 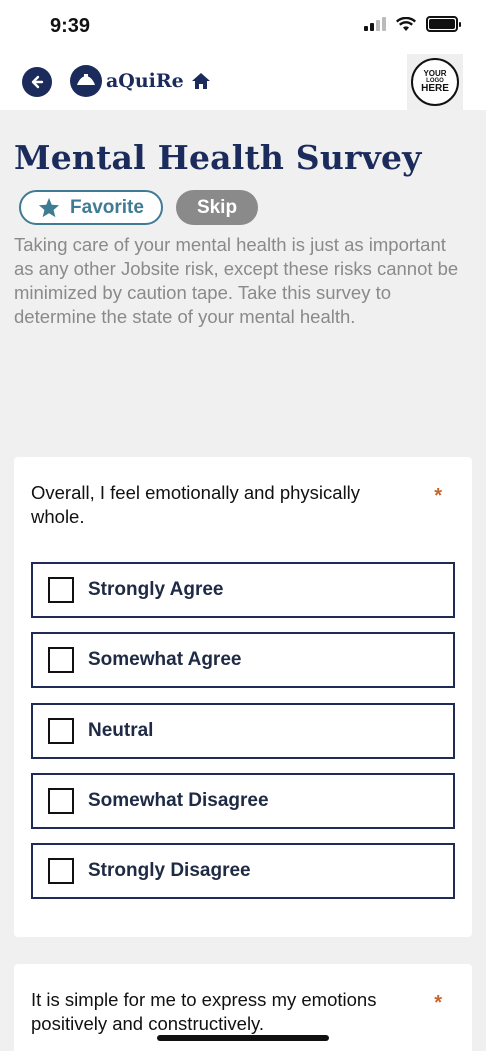 What do you see at coordinates (375, 24) in the screenshot?
I see `cellular-signal-icon` at bounding box center [375, 24].